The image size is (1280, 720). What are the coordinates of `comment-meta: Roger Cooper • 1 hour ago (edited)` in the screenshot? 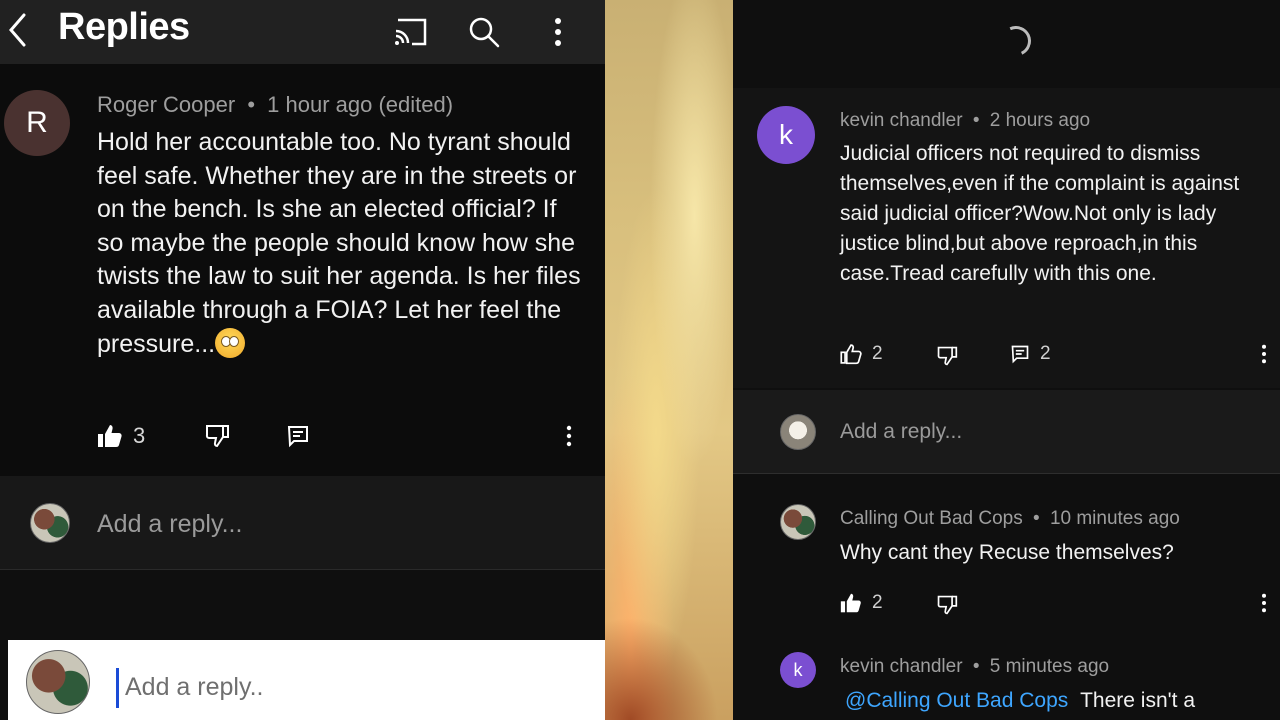 It's located at (275, 105).